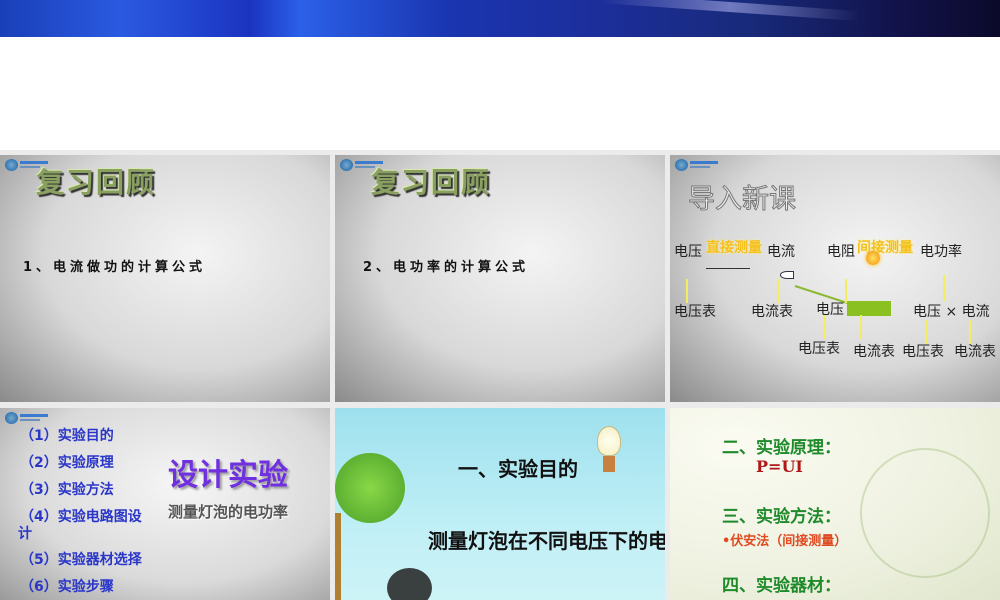 The image size is (1000, 600). I want to click on label-voltmeter-3: 电压表, so click(923, 352).